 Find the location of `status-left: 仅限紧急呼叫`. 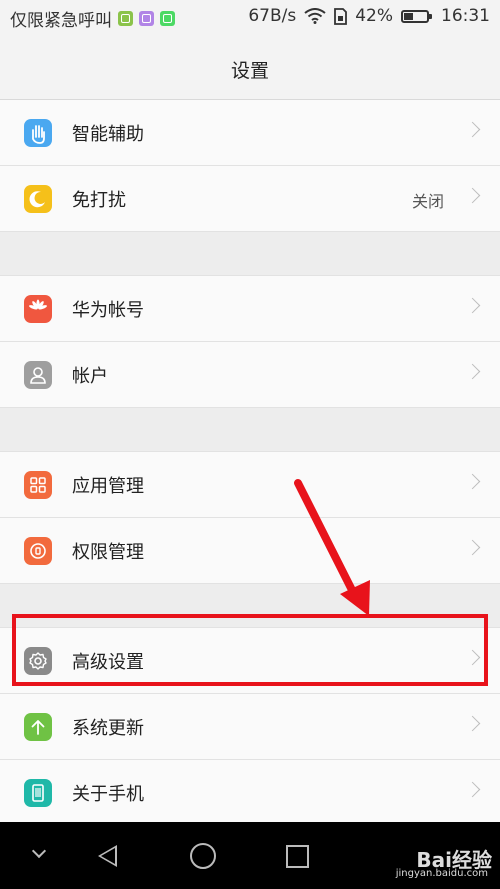

status-left: 仅限紧急呼叫 is located at coordinates (92, 18).